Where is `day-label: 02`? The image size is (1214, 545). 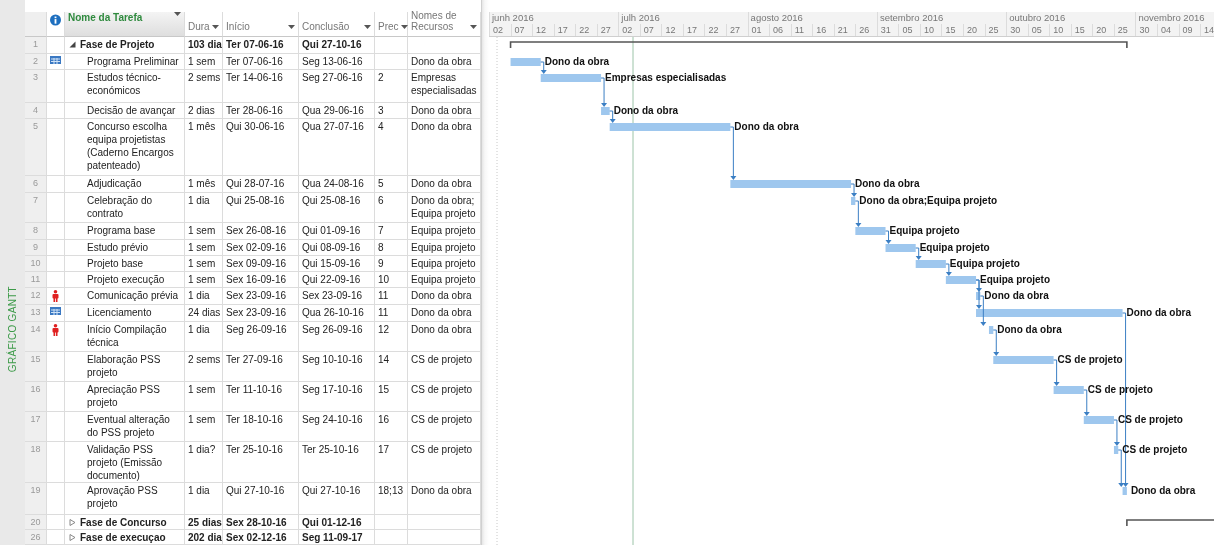
day-label: 02 is located at coordinates (629, 30).